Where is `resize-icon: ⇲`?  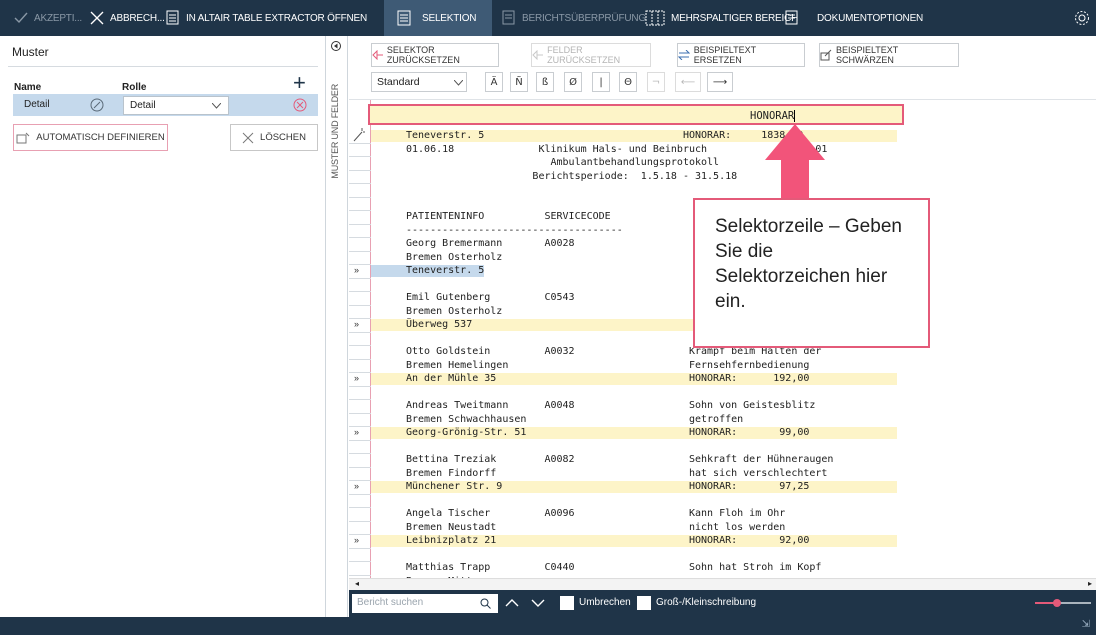 resize-icon: ⇲ is located at coordinates (1086, 624).